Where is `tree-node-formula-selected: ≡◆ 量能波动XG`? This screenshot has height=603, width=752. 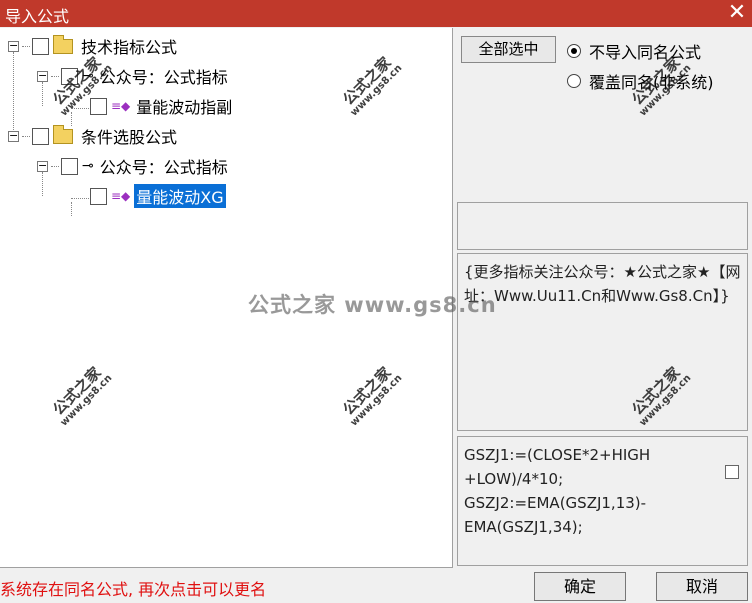 tree-node-formula-selected: ≡◆ 量能波动XG is located at coordinates (158, 196).